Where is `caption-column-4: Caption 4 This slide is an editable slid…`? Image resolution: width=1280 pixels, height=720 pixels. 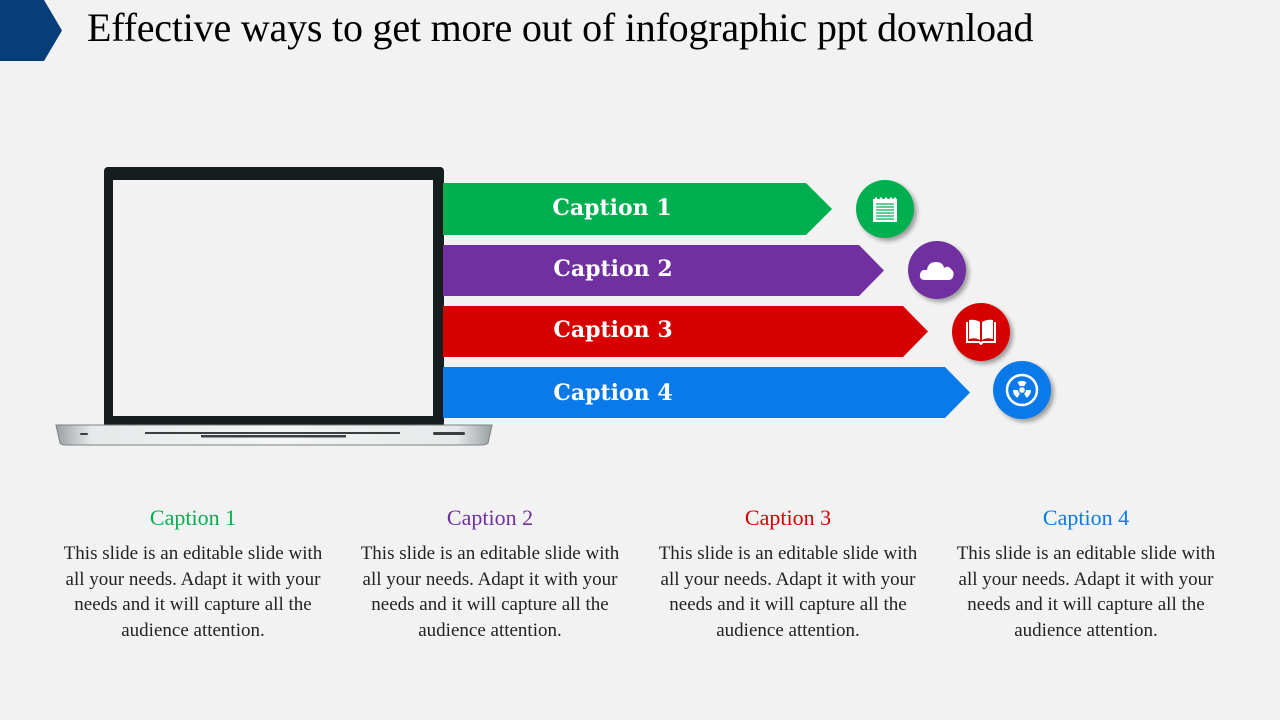
caption-column-4: Caption 4 This slide is an editable slid… is located at coordinates (1086, 574).